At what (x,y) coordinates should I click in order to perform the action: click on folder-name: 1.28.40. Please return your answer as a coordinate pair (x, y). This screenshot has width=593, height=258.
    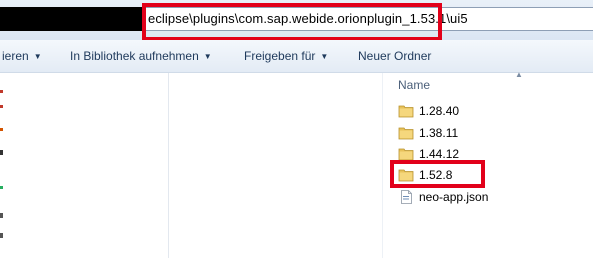
    Looking at the image, I should click on (439, 111).